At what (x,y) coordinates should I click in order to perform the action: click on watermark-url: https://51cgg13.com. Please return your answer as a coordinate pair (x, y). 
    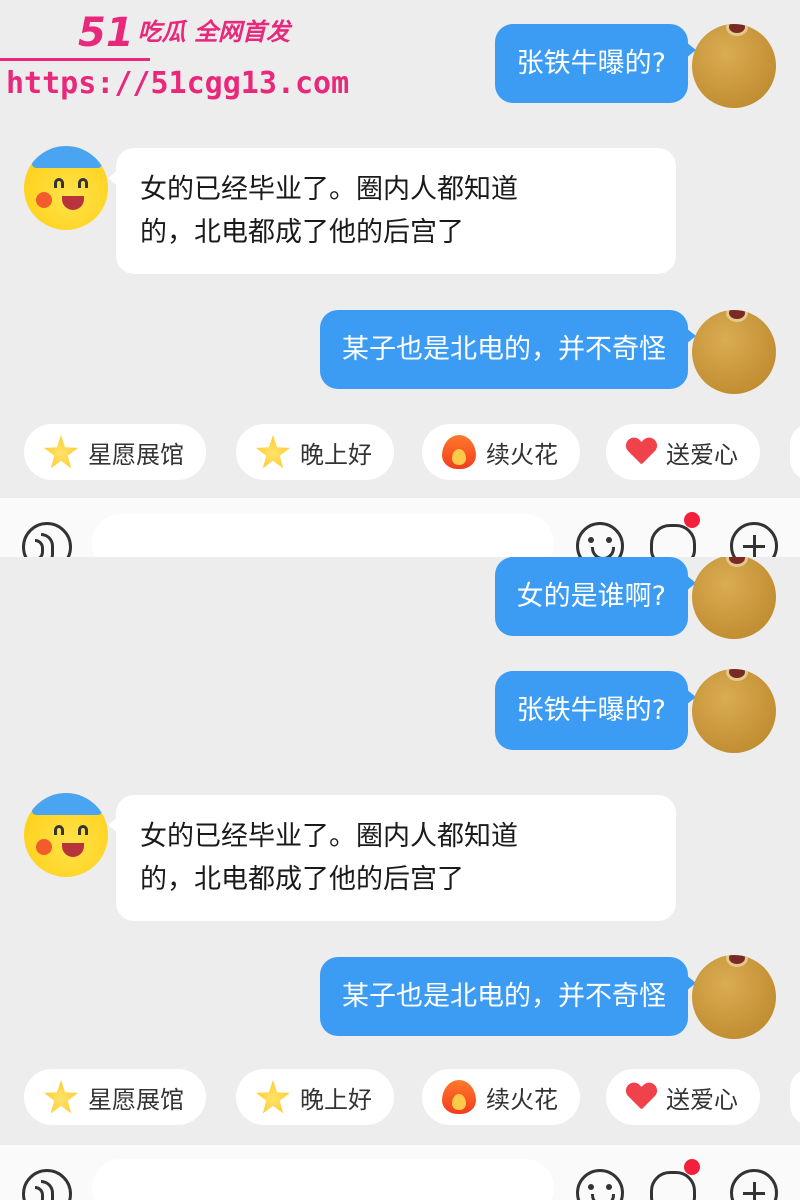
    Looking at the image, I should click on (178, 83).